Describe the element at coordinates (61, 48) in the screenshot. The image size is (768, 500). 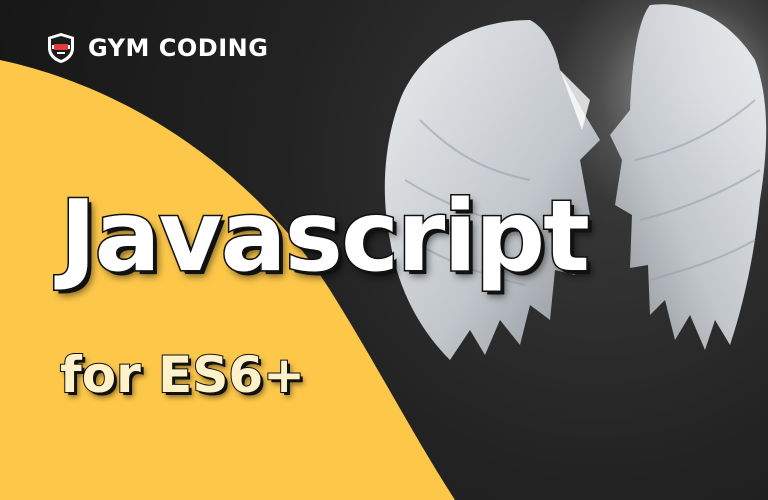
I see `gym-badge-icon` at that location.